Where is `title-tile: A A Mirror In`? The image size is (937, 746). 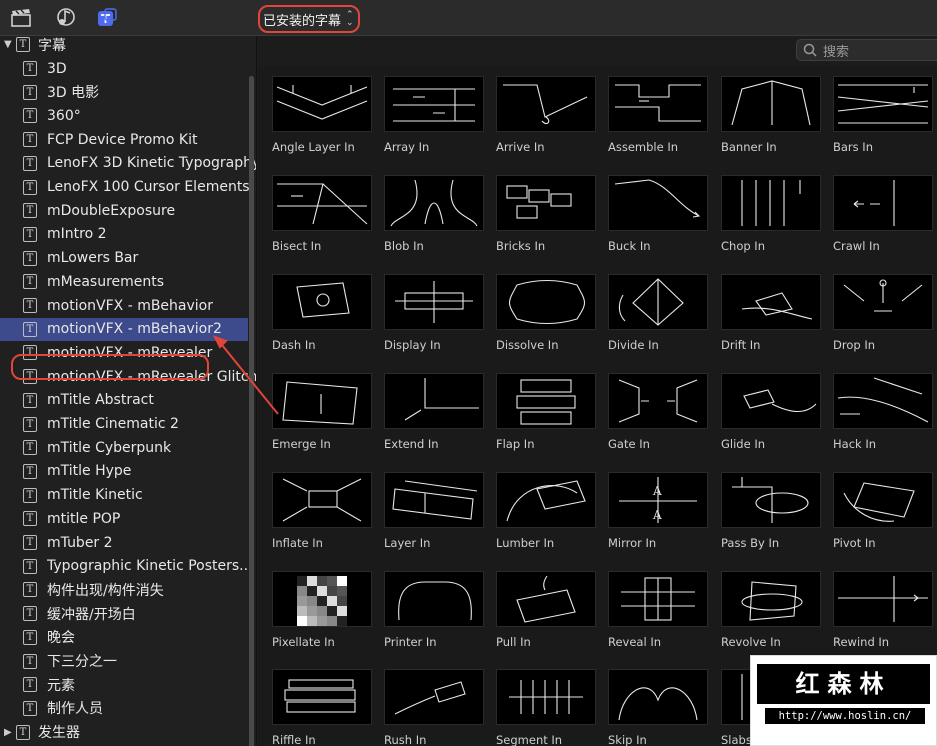
title-tile: A A Mirror In is located at coordinates (658, 513).